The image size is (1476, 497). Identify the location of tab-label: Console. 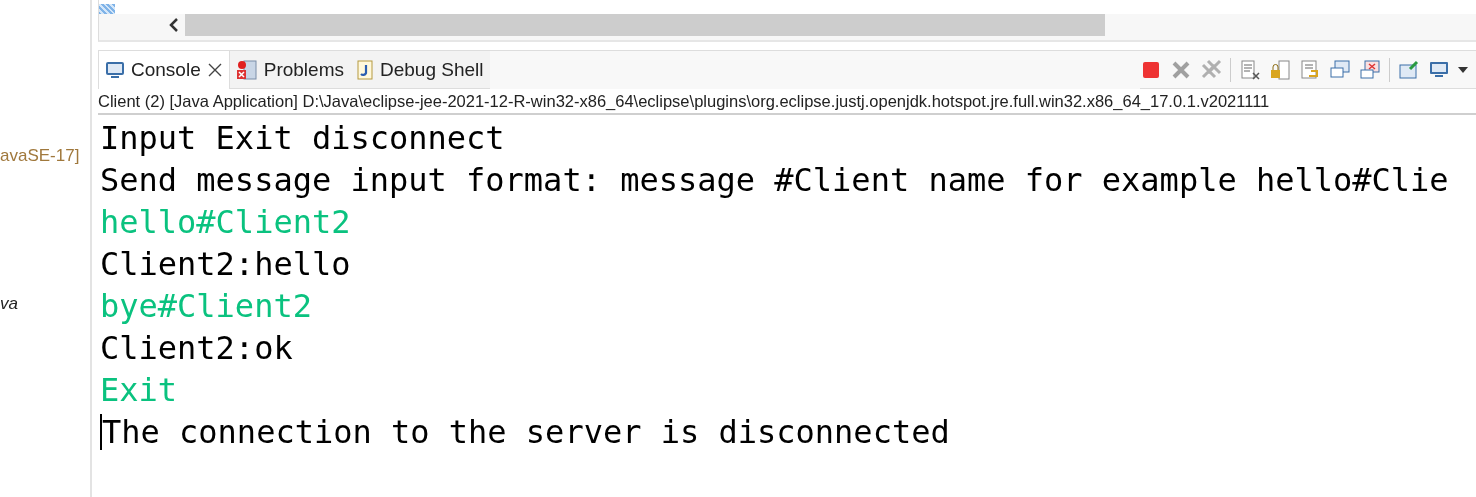
(166, 70).